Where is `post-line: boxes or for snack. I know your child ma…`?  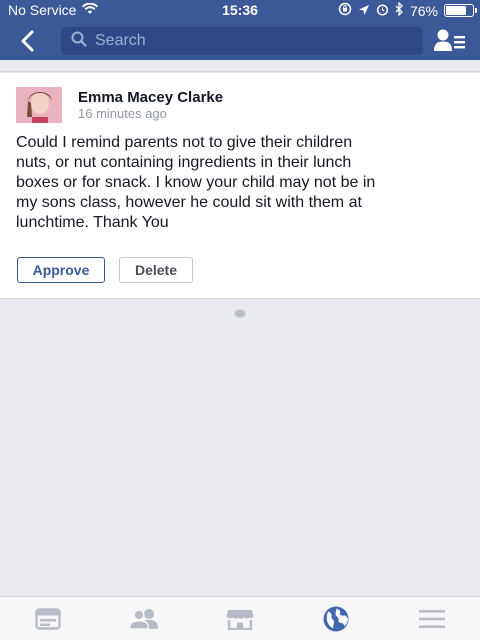
post-line: boxes or for snack. I know your child ma… is located at coordinates (196, 182).